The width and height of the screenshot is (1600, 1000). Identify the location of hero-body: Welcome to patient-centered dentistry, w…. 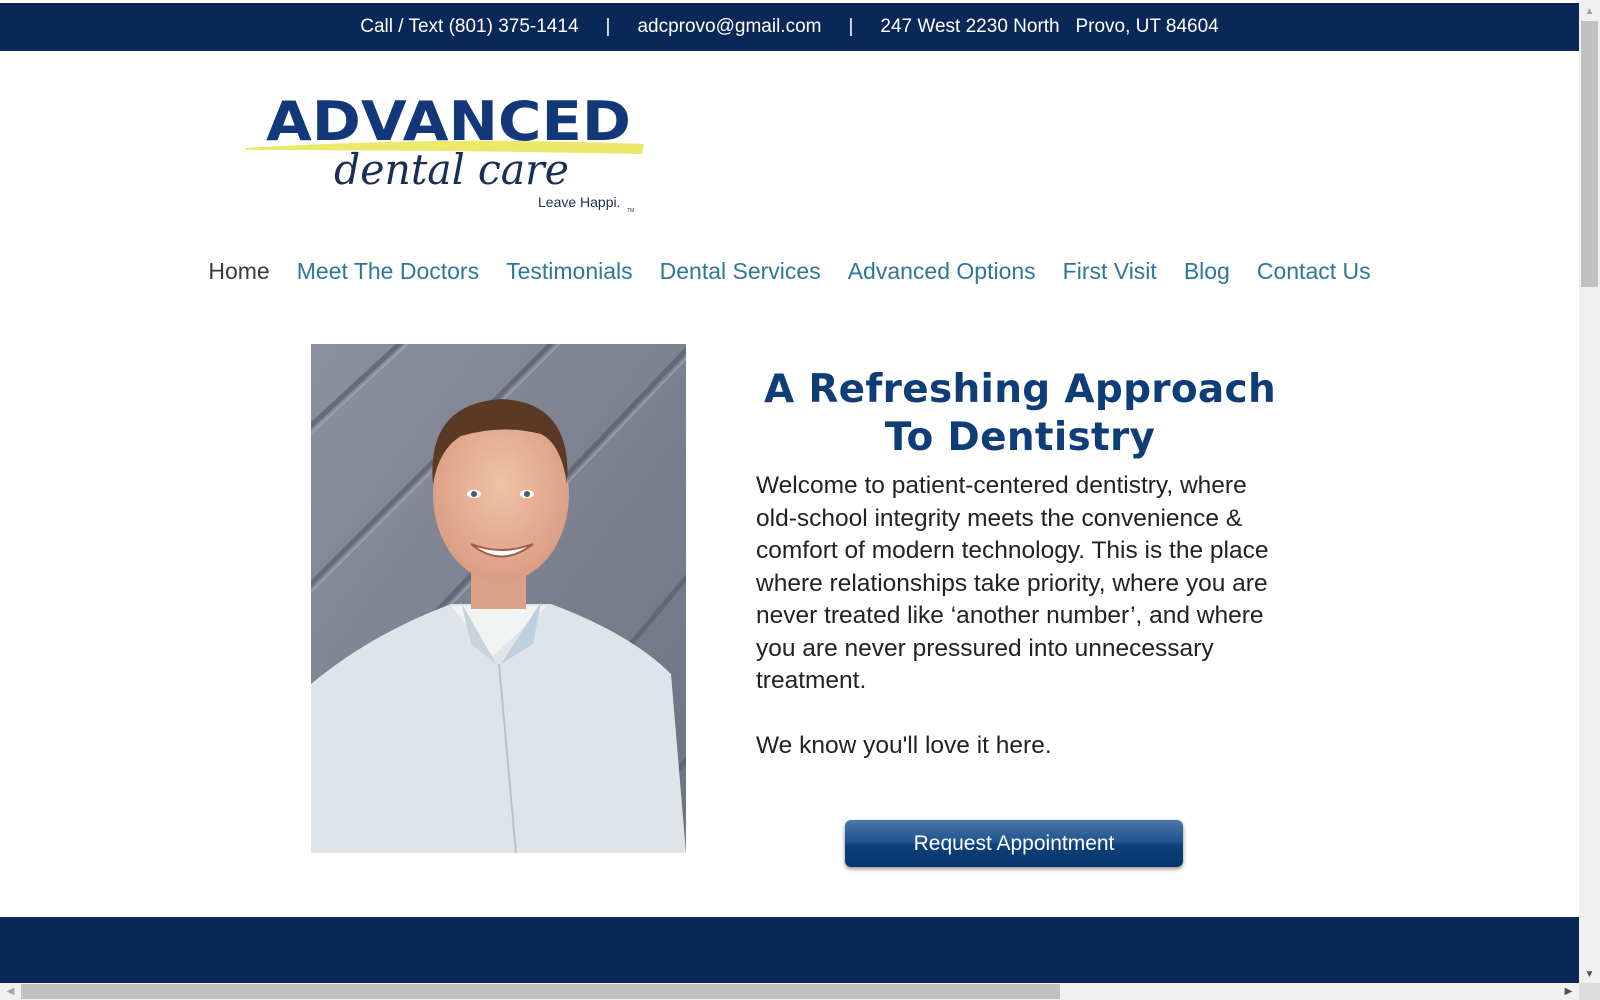
(1021, 616).